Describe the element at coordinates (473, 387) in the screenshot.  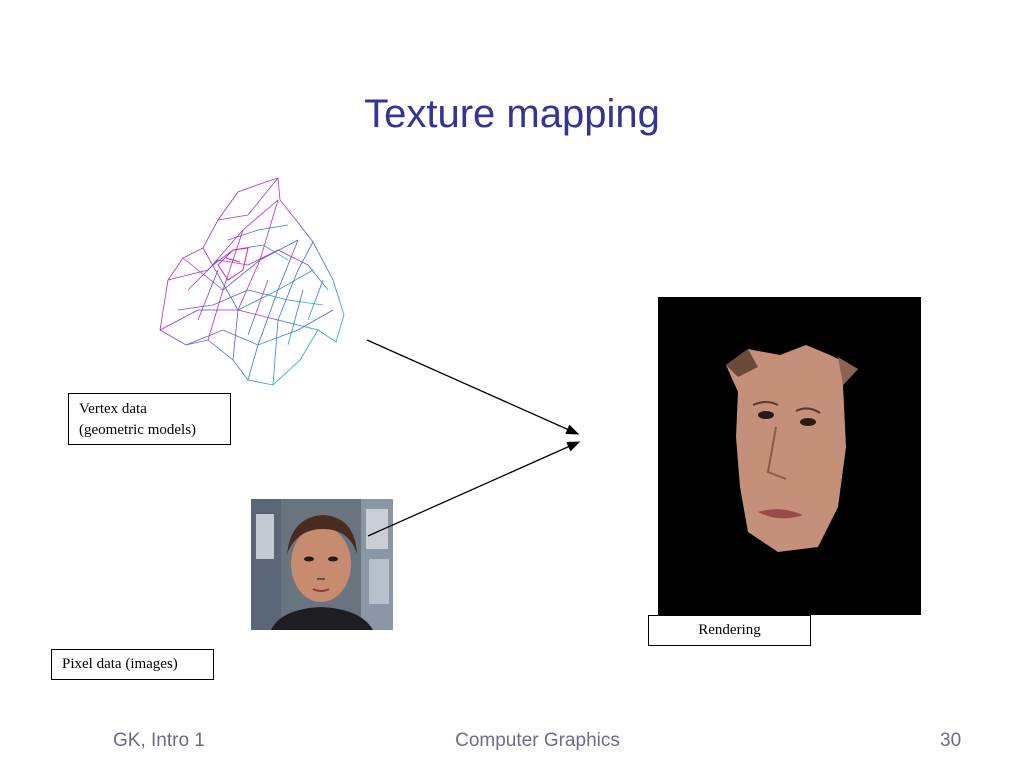
I see `arrow-vertex-to-render` at that location.